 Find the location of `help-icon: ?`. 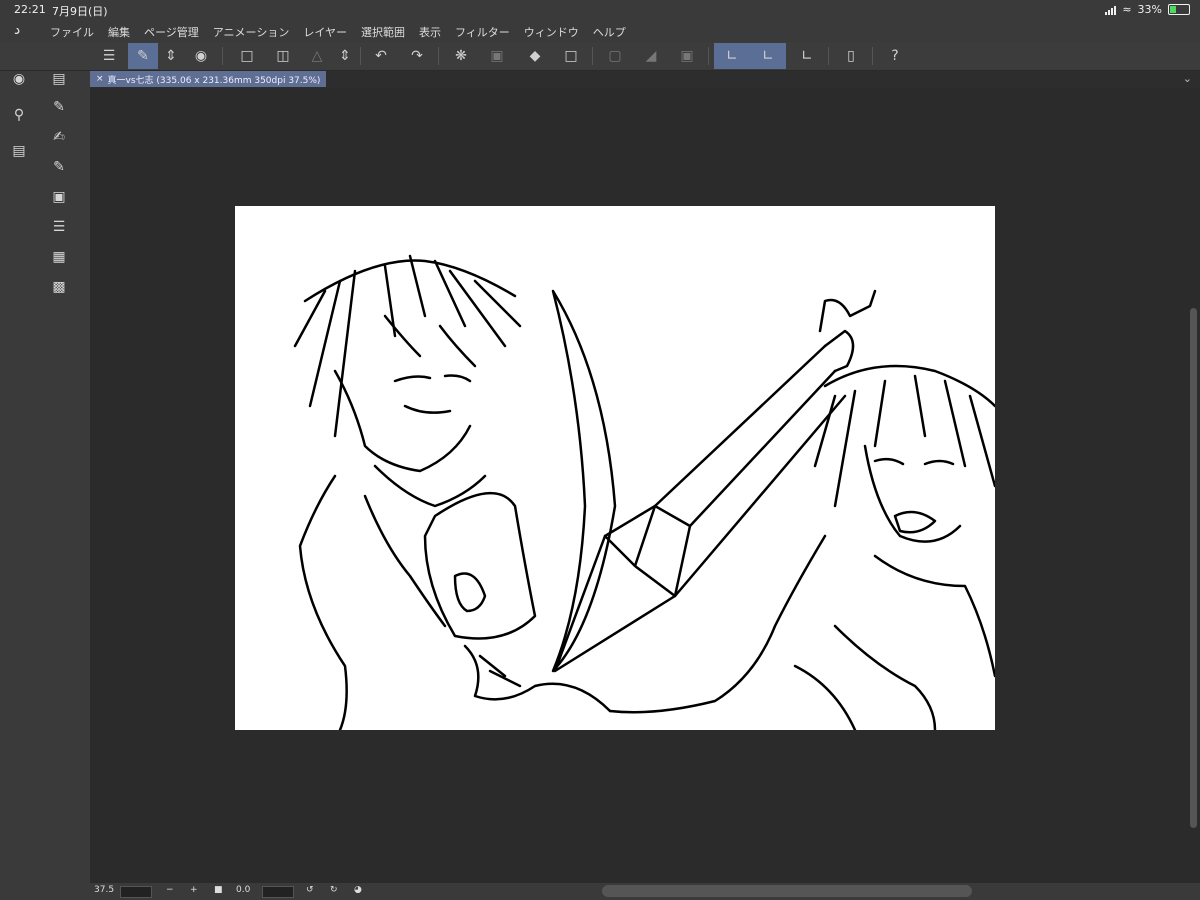

help-icon: ? is located at coordinates (895, 56).